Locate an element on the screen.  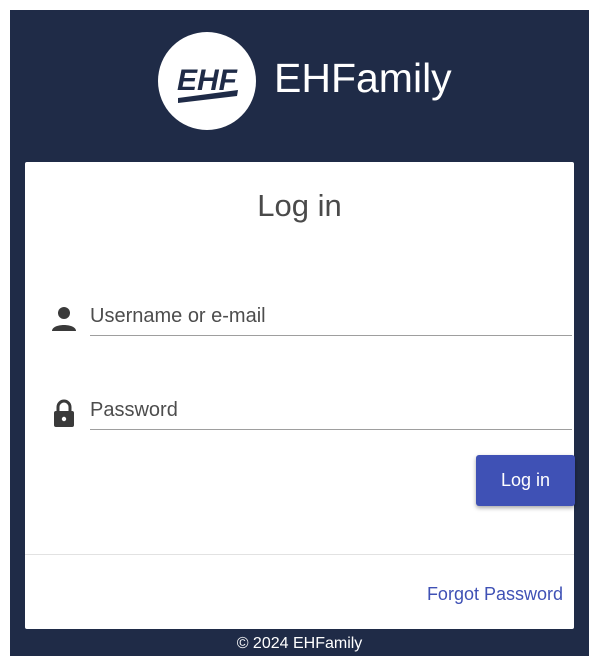
forgot-password-link: Forgot Password is located at coordinates (495, 594).